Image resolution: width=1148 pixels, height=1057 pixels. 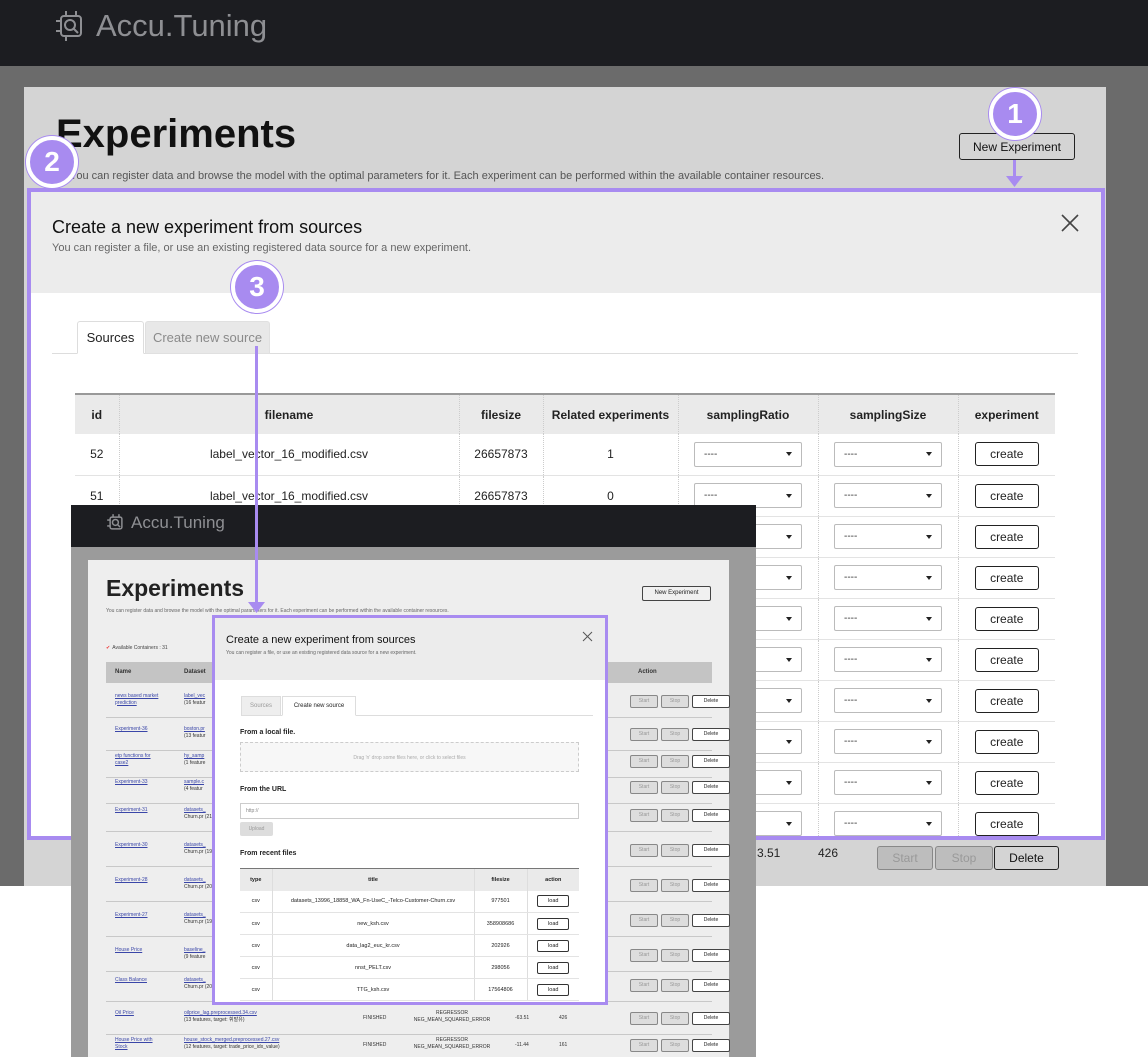 What do you see at coordinates (748, 454) in the screenshot?
I see `sampling-ratio-select: ----` at bounding box center [748, 454].